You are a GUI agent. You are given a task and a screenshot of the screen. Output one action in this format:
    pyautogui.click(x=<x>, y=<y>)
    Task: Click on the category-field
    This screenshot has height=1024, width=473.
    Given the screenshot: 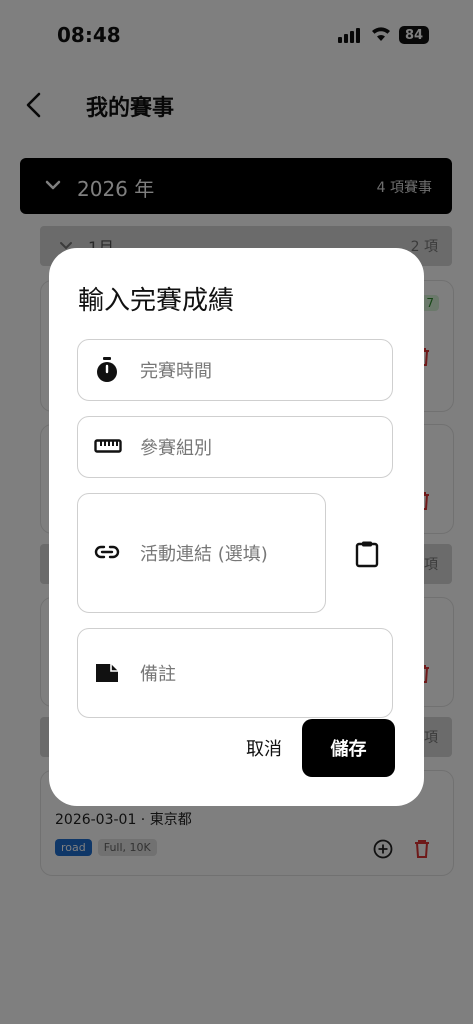 What is the action you would take?
    pyautogui.click(x=235, y=447)
    